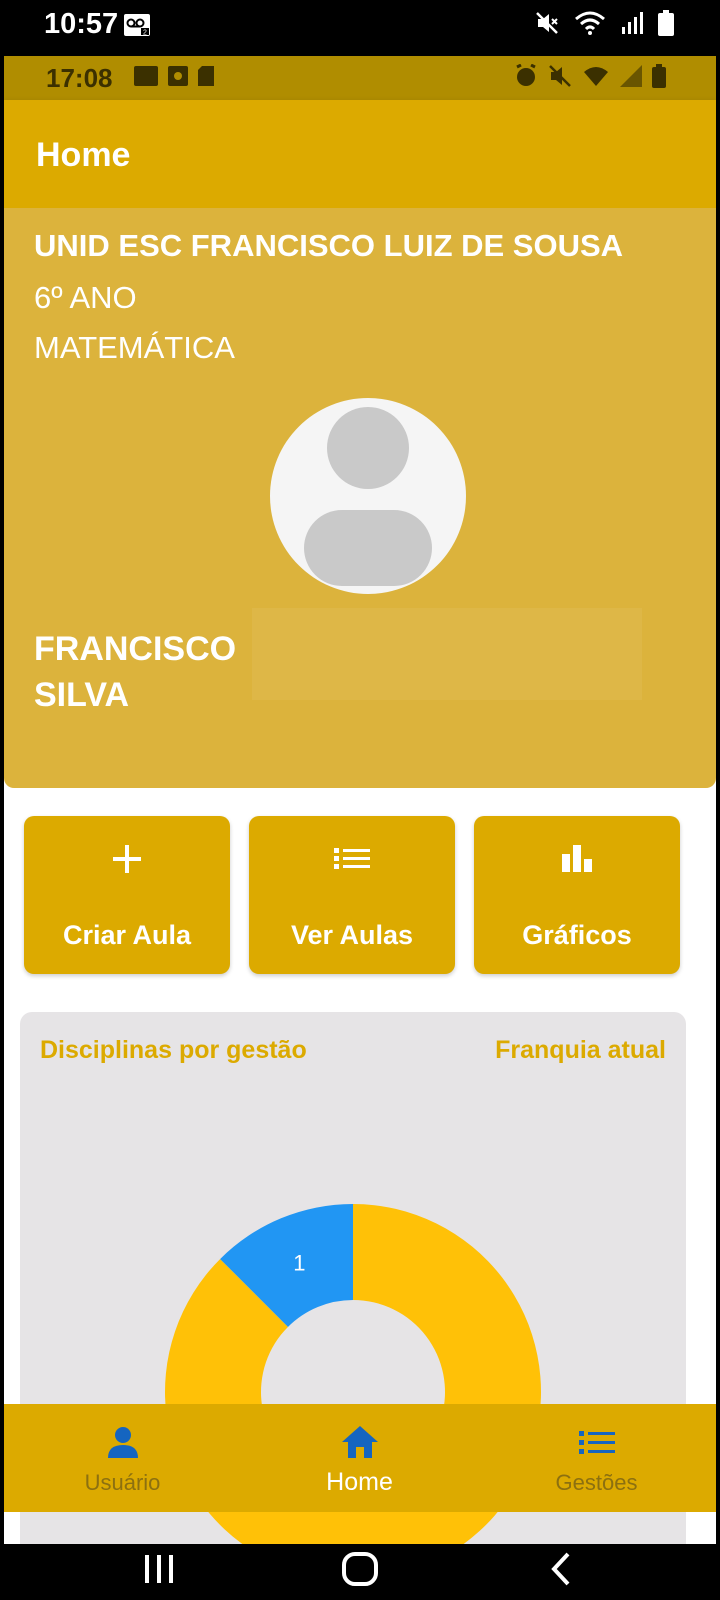 This screenshot has height=1600, width=720. What do you see at coordinates (122, 1444) in the screenshot?
I see `person-icon` at bounding box center [122, 1444].